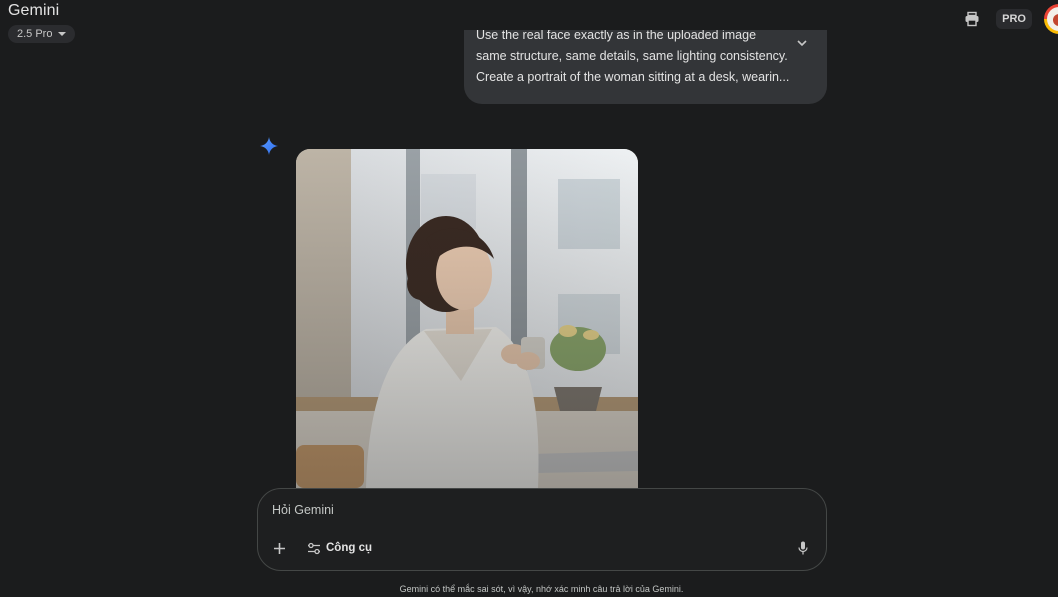  Describe the element at coordinates (802, 43) in the screenshot. I see `chevron-down-icon` at that location.